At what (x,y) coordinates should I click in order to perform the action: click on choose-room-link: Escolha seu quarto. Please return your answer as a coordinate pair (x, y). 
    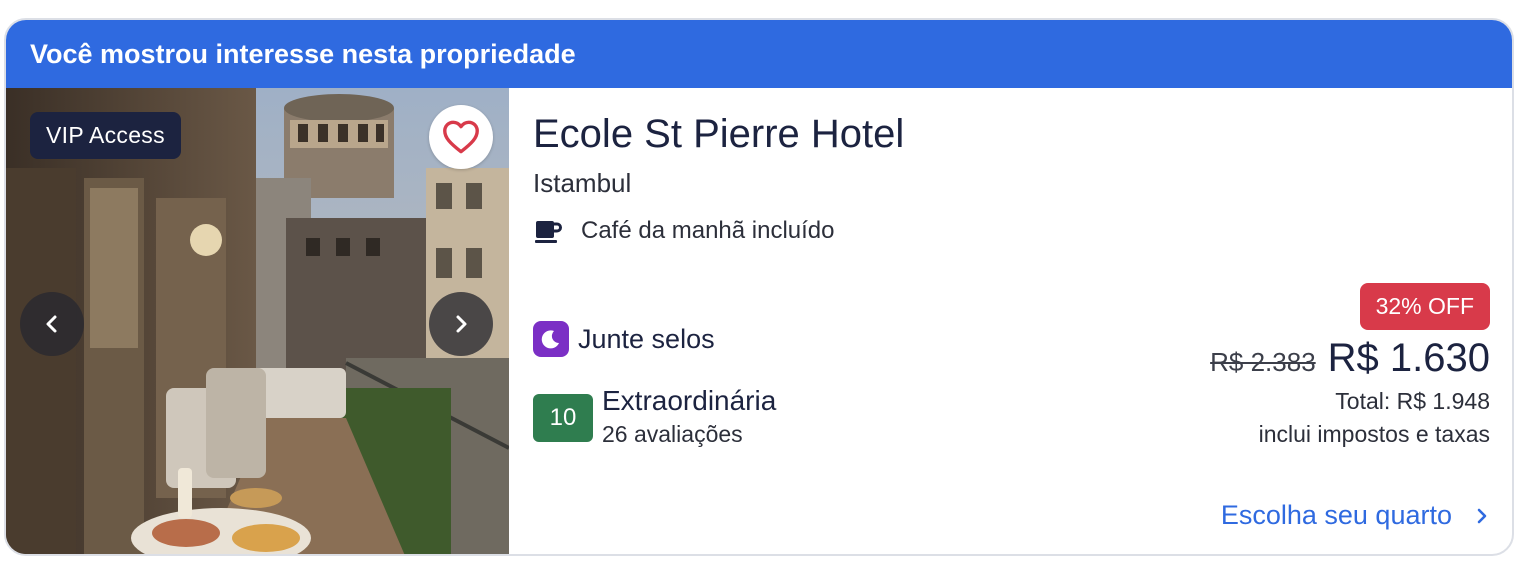
    Looking at the image, I should click on (1355, 515).